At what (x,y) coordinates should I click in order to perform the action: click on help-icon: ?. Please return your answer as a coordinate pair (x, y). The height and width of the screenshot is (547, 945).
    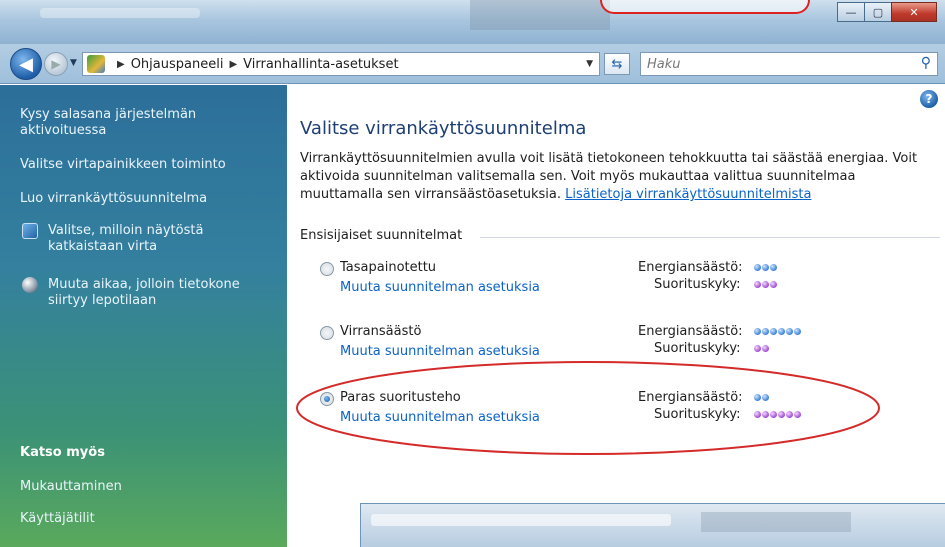
    Looking at the image, I should click on (929, 99).